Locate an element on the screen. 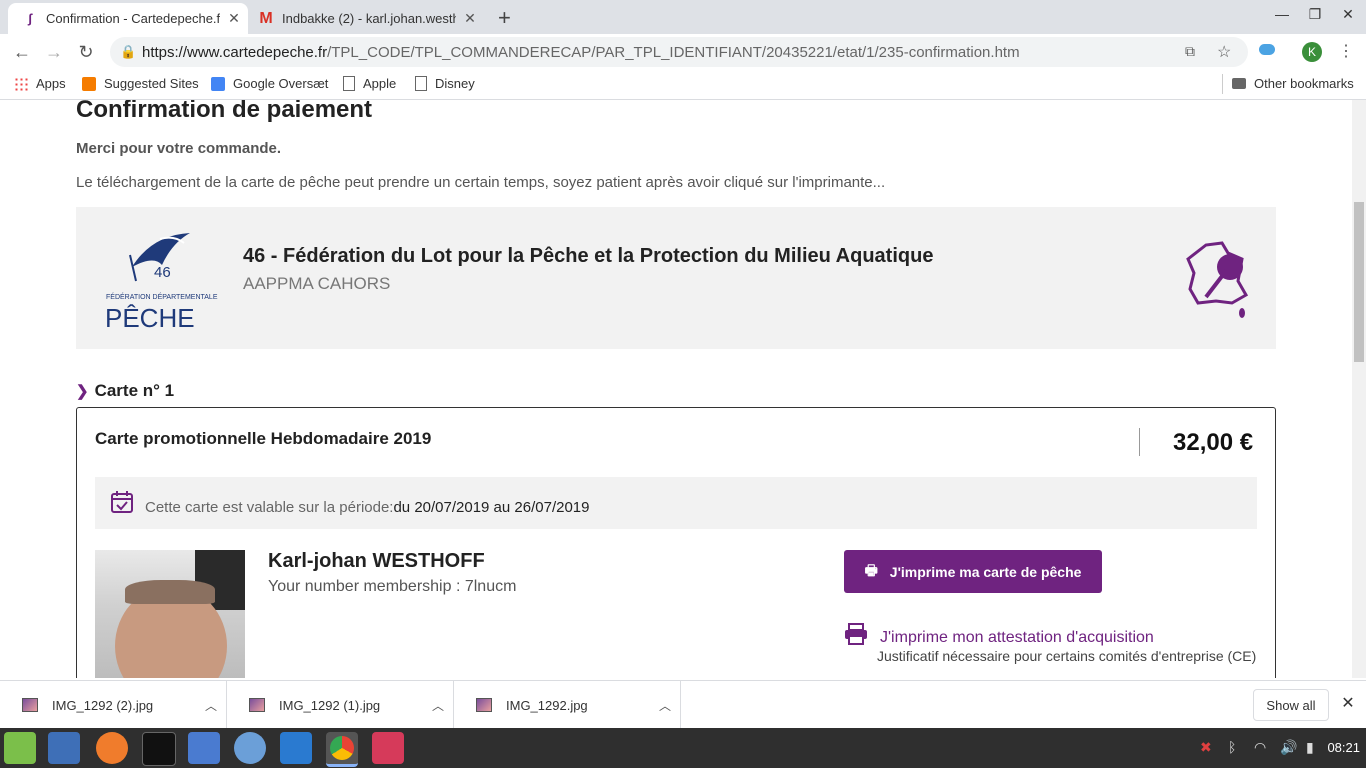 The height and width of the screenshot is (768, 1366). printer-icon is located at coordinates (856, 634).